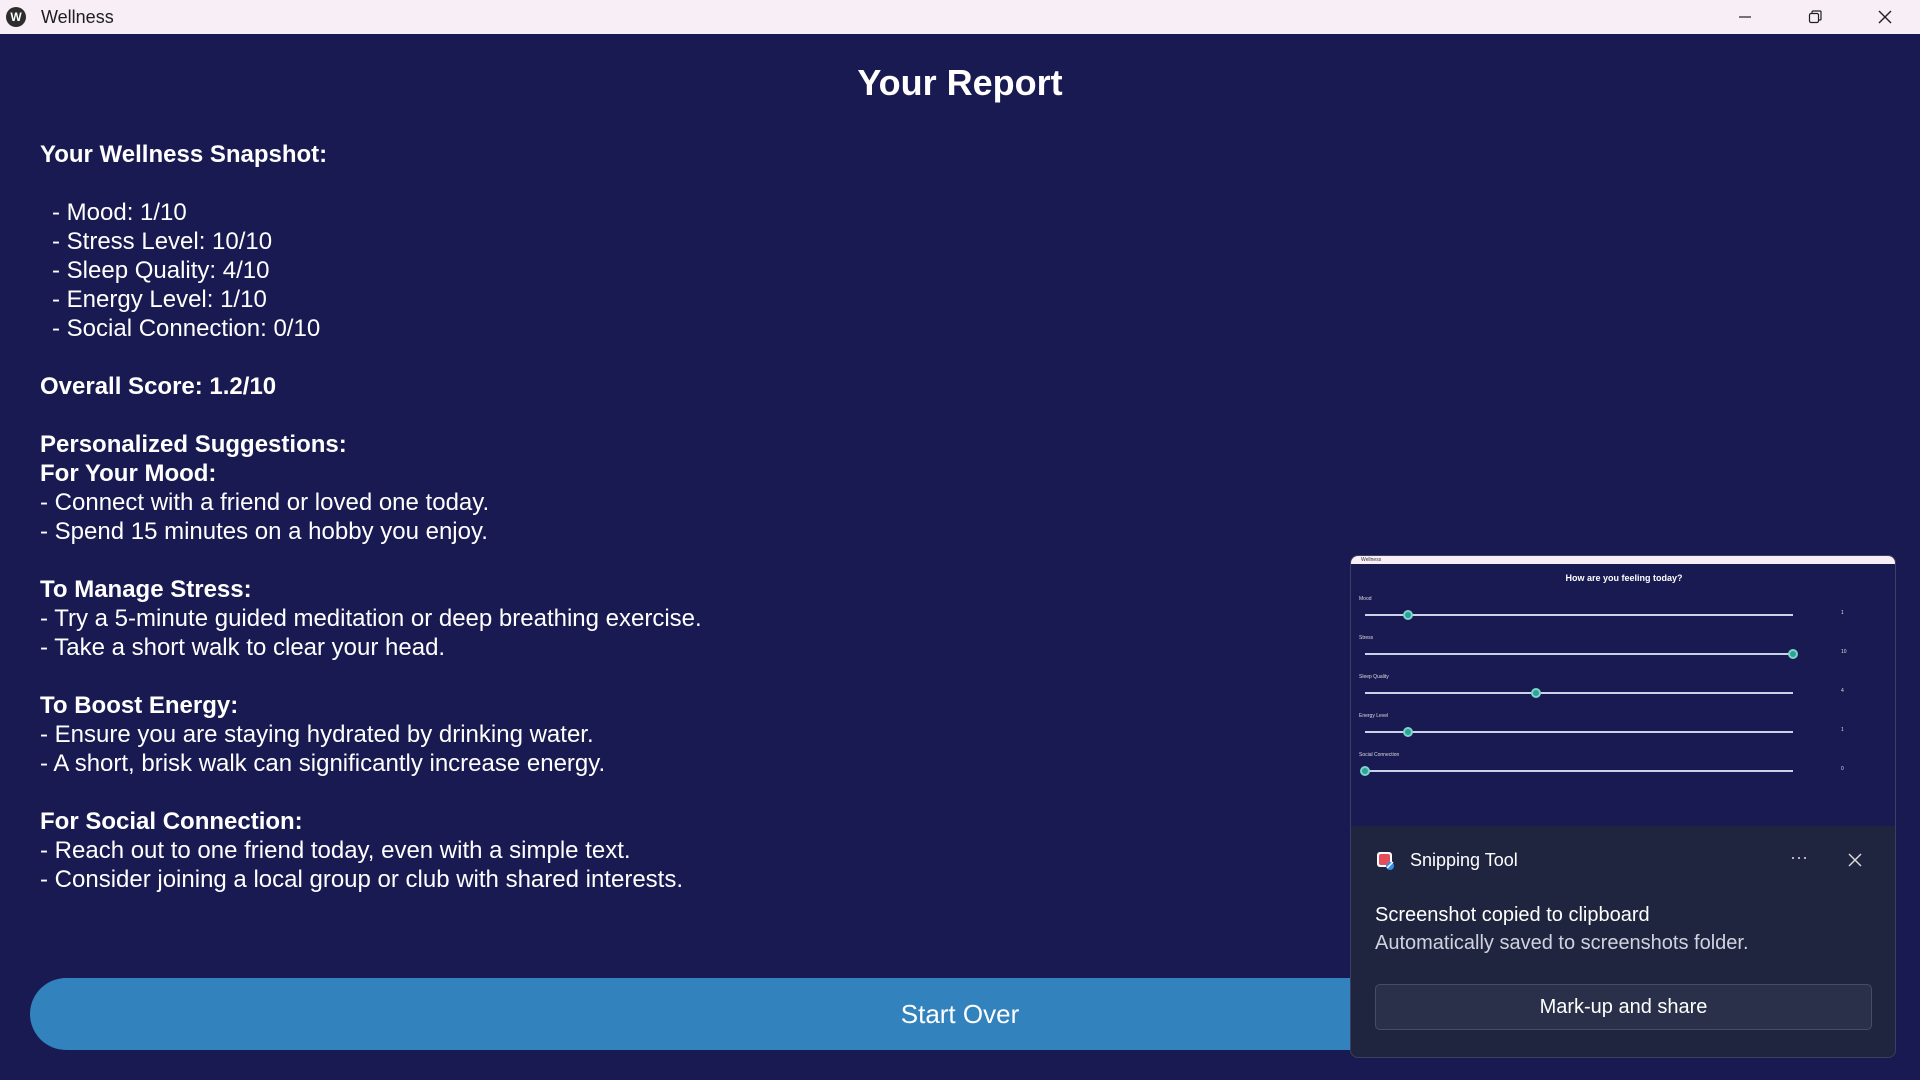 Image resolution: width=1920 pixels, height=1080 pixels. I want to click on thumbnail-slider-label: Social Connection, so click(1379, 755).